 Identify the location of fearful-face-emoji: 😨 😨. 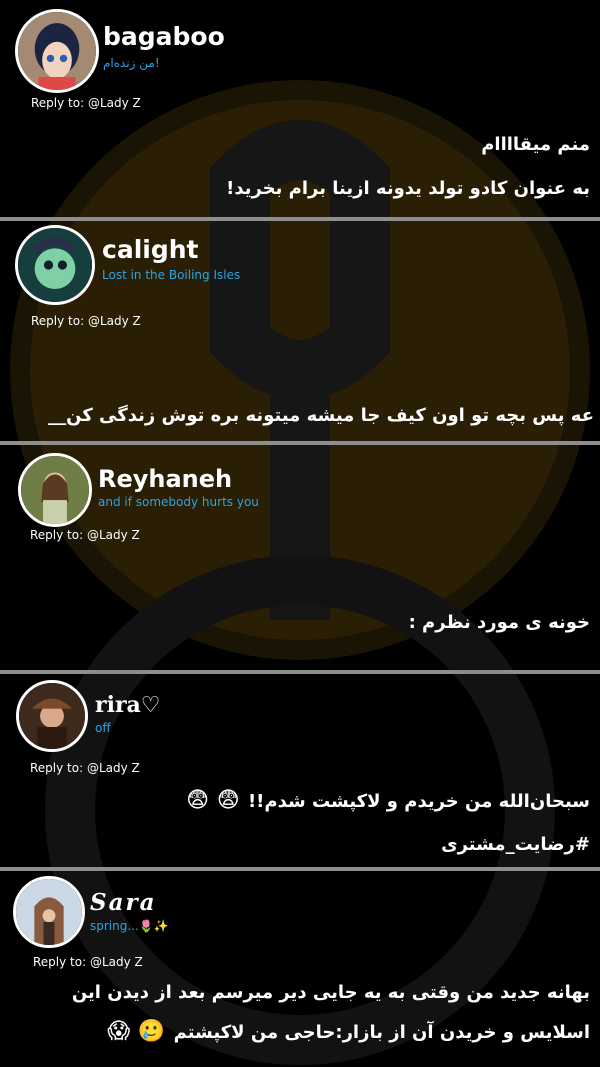
(213, 800).